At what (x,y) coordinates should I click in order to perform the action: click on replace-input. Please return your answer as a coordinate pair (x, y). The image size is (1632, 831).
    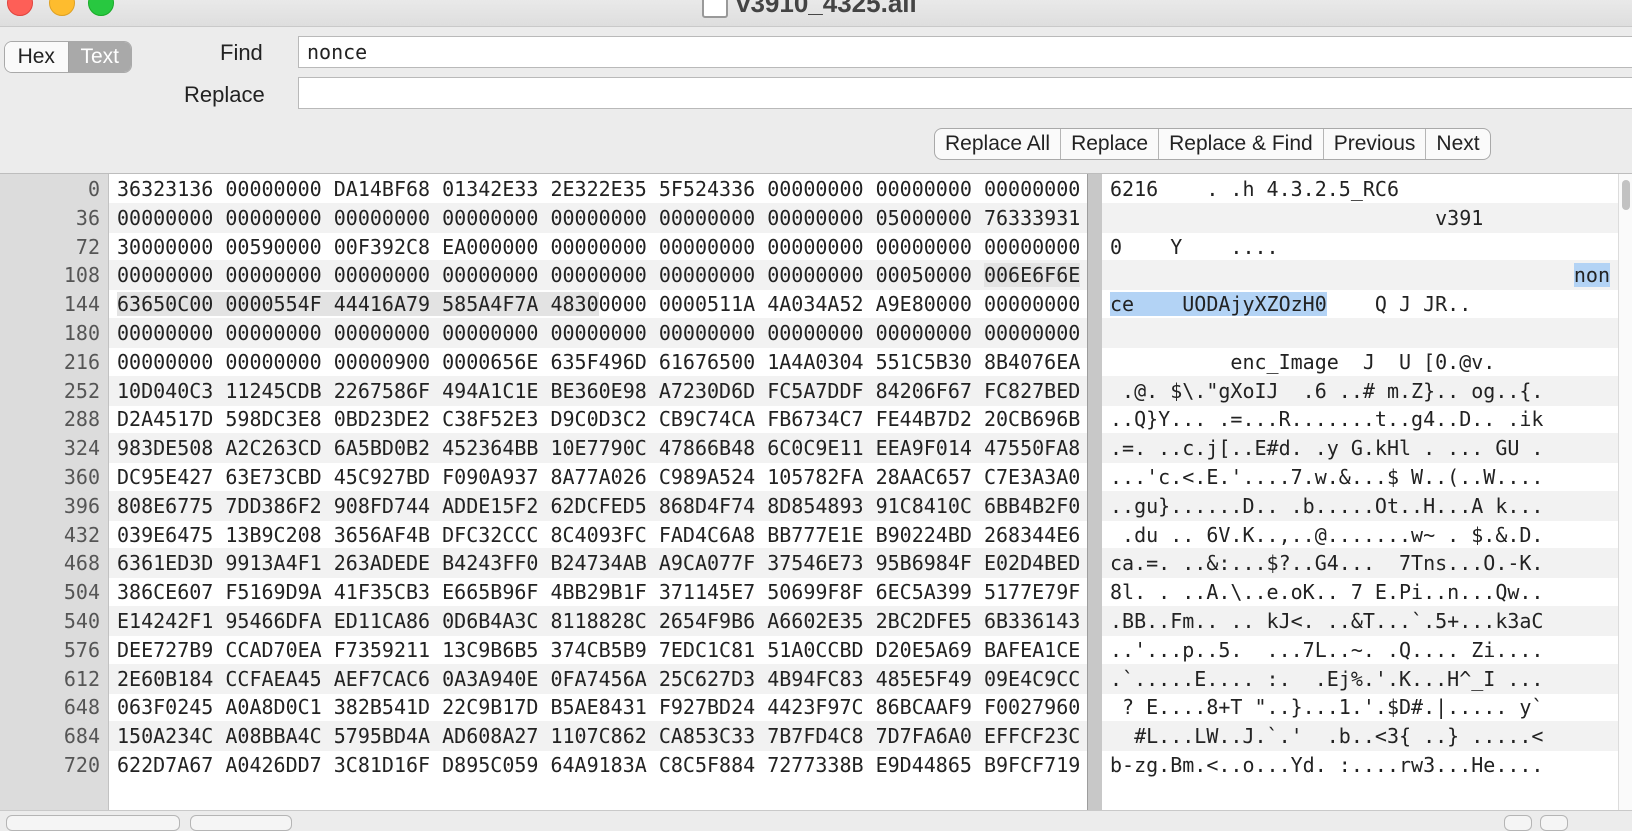
    Looking at the image, I should click on (965, 93).